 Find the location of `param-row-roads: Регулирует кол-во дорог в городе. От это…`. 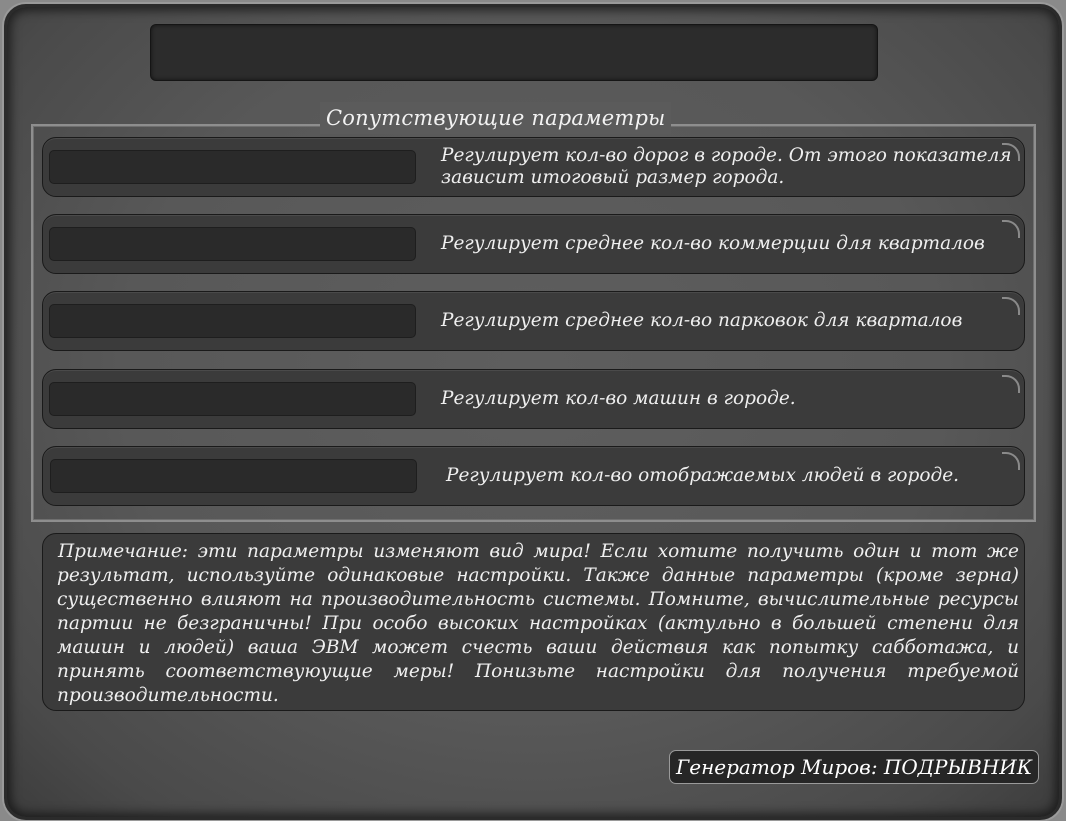

param-row-roads: Регулирует кол-во дорог в городе. От это… is located at coordinates (533, 167).